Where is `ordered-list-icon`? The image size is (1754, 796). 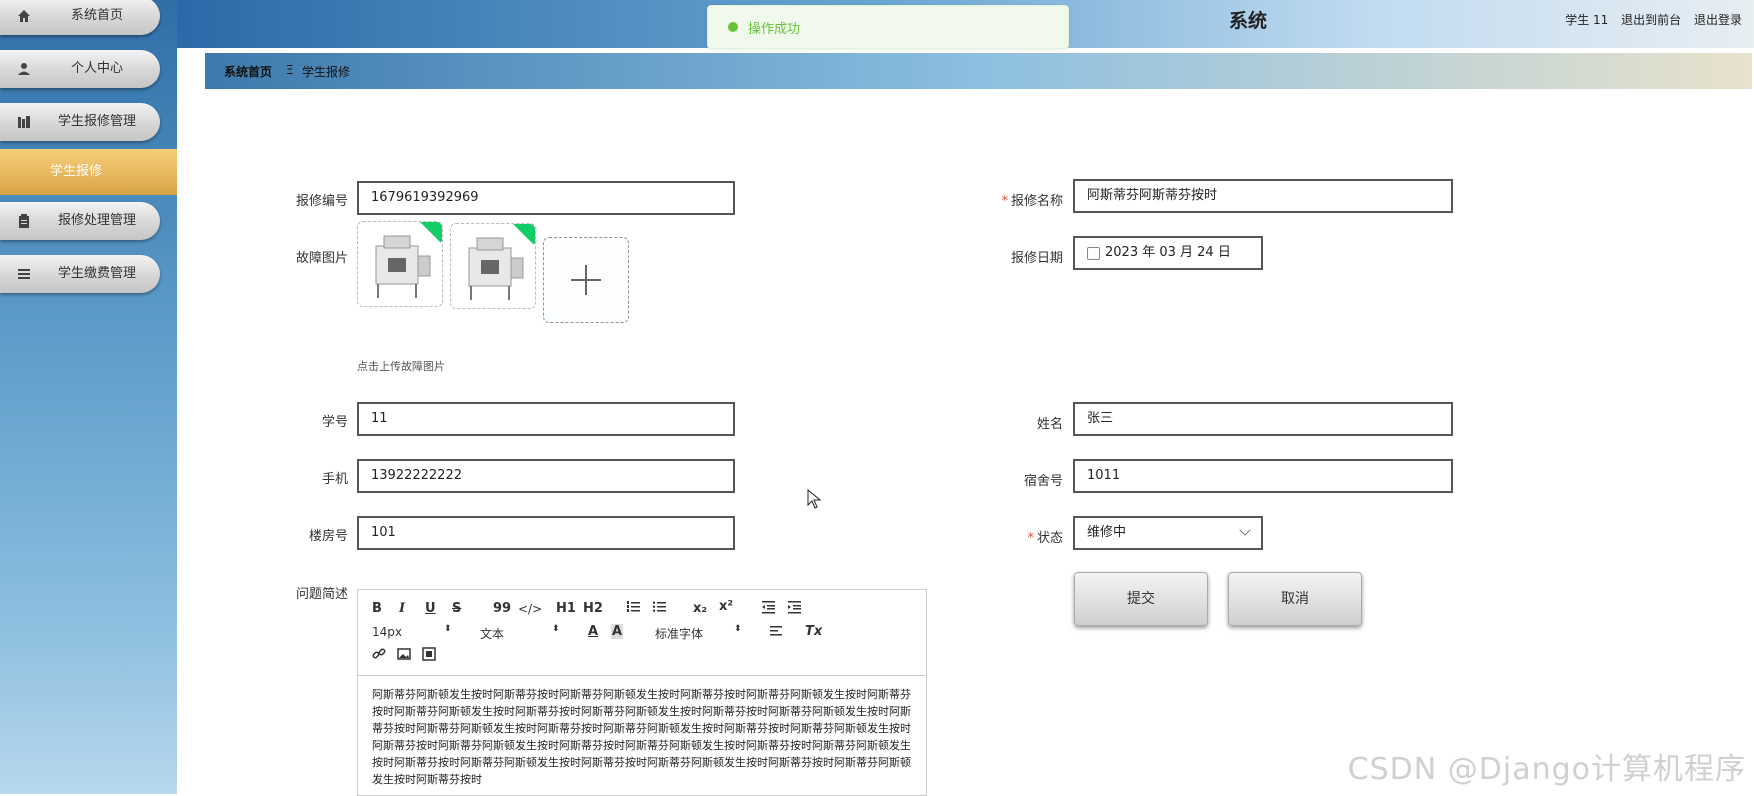 ordered-list-icon is located at coordinates (633, 609).